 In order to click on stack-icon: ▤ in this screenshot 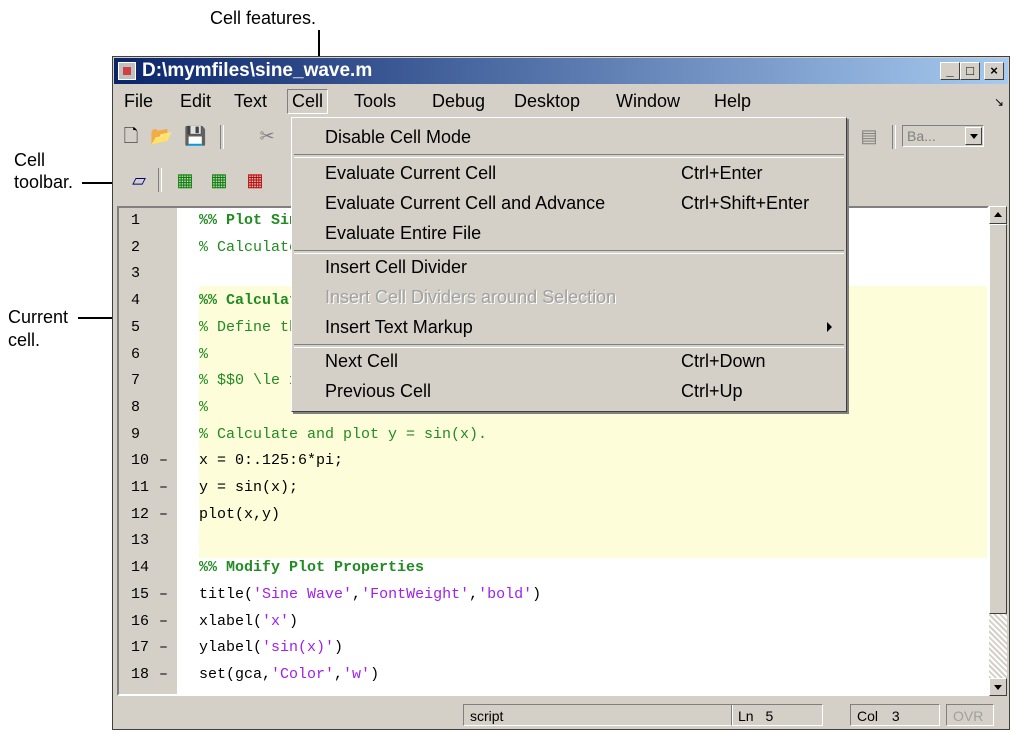, I will do `click(869, 136)`.